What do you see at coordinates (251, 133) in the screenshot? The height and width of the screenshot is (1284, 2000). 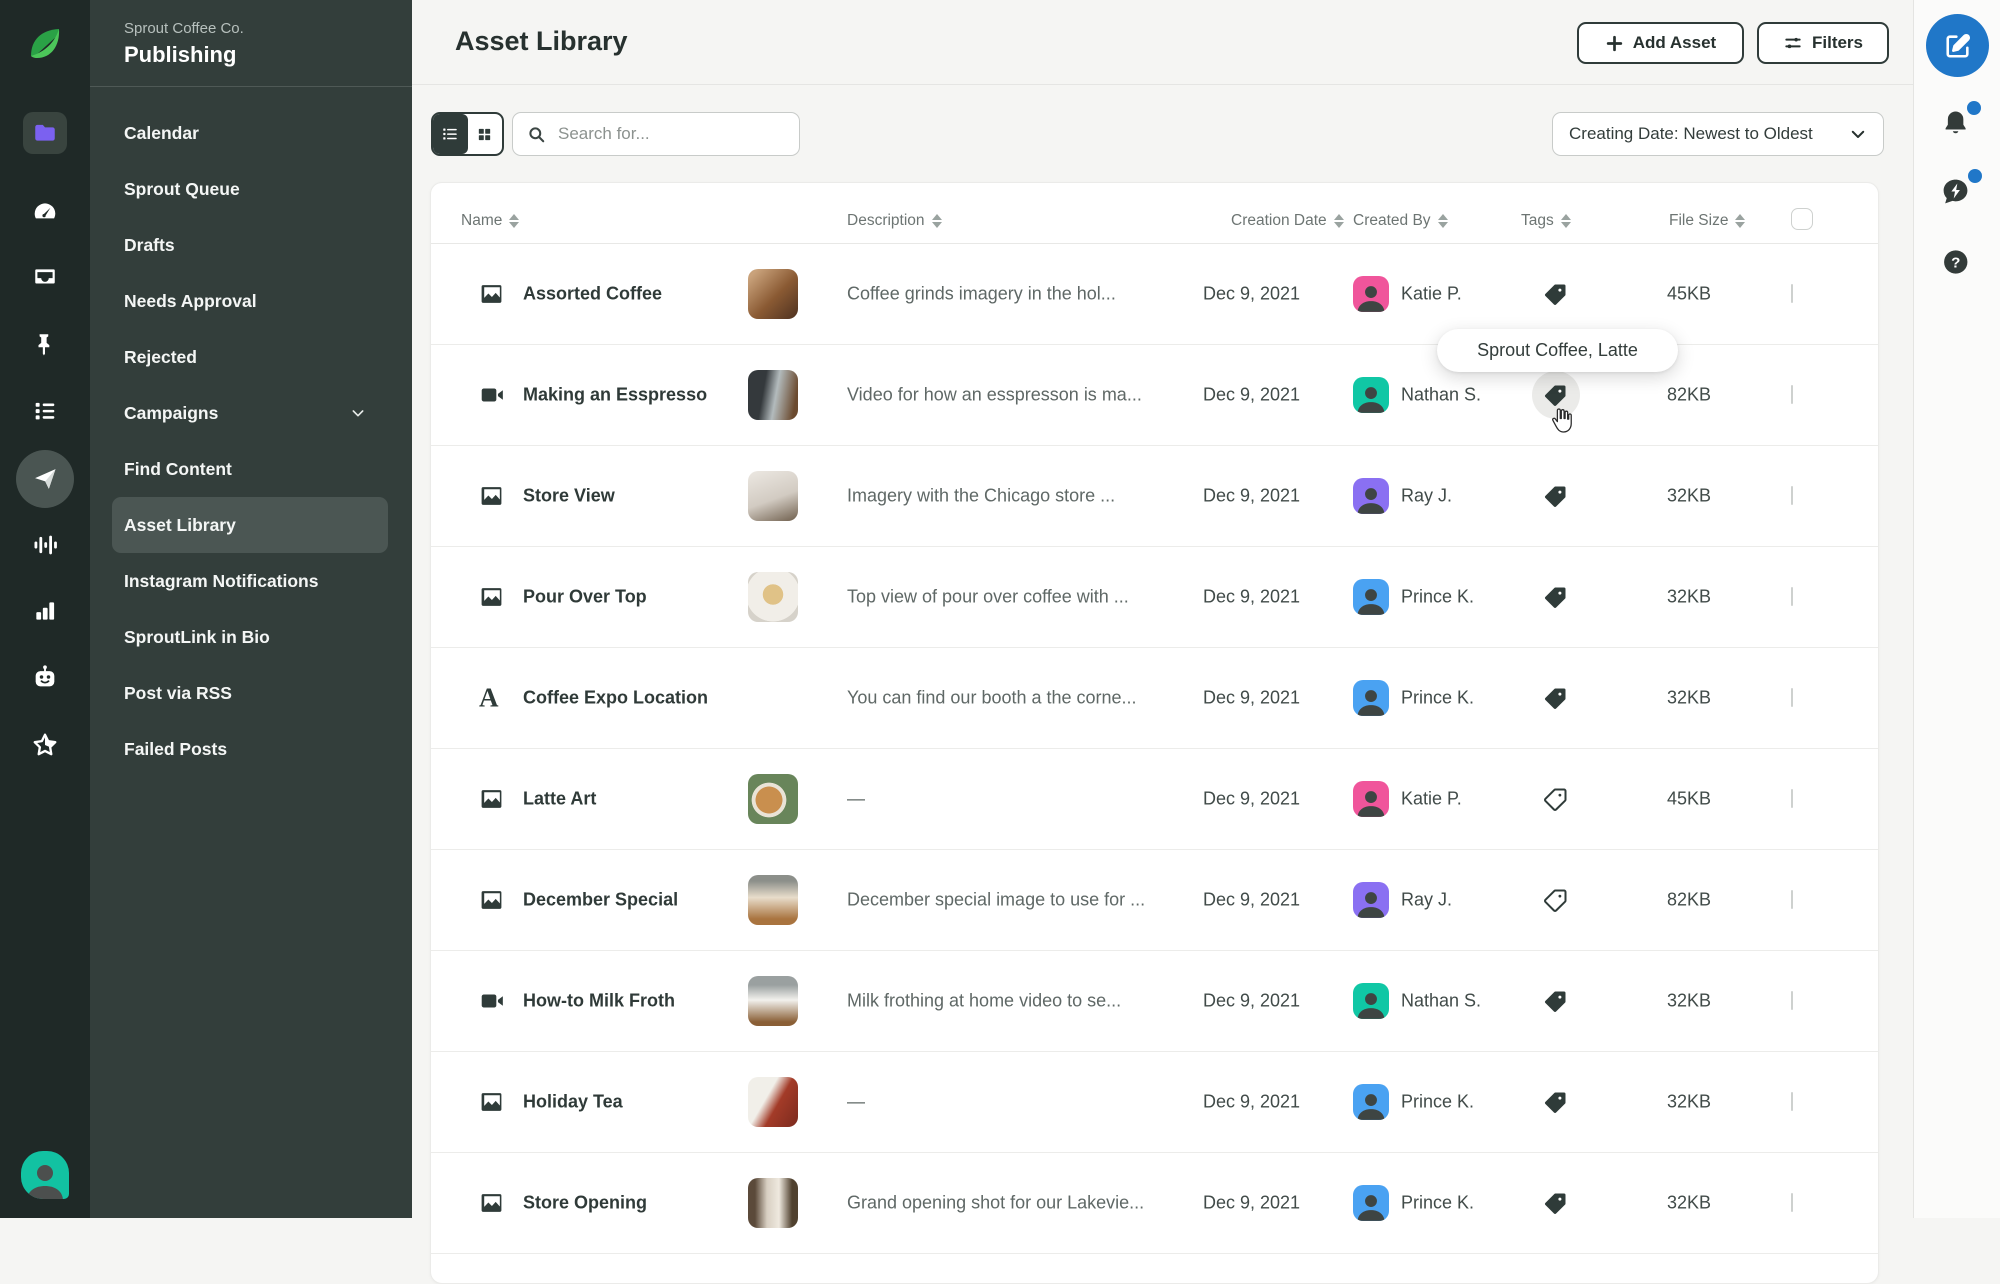 I see `sidebar-item-calendar: Calendar` at bounding box center [251, 133].